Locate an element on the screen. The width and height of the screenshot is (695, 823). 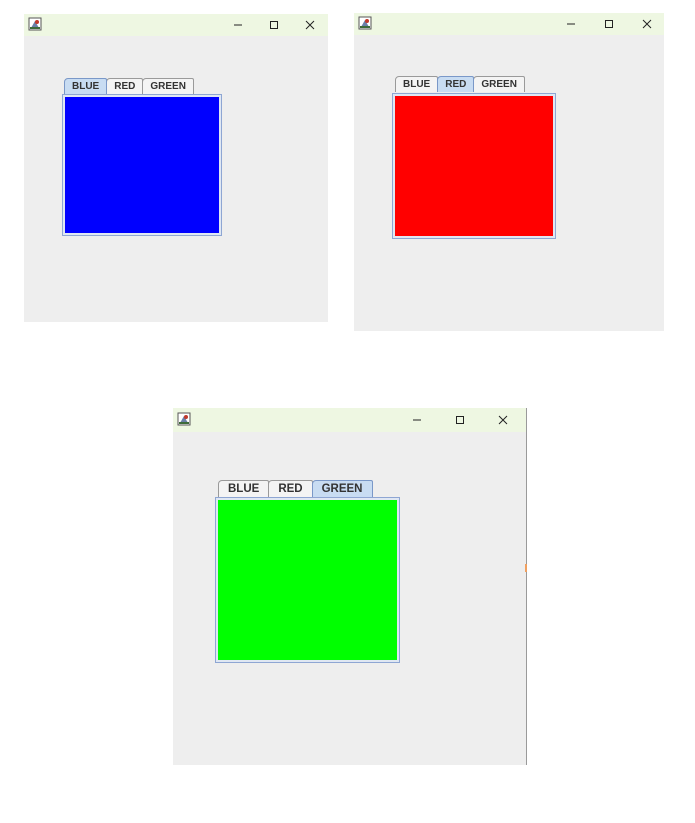
green-color-panel is located at coordinates (307, 580).